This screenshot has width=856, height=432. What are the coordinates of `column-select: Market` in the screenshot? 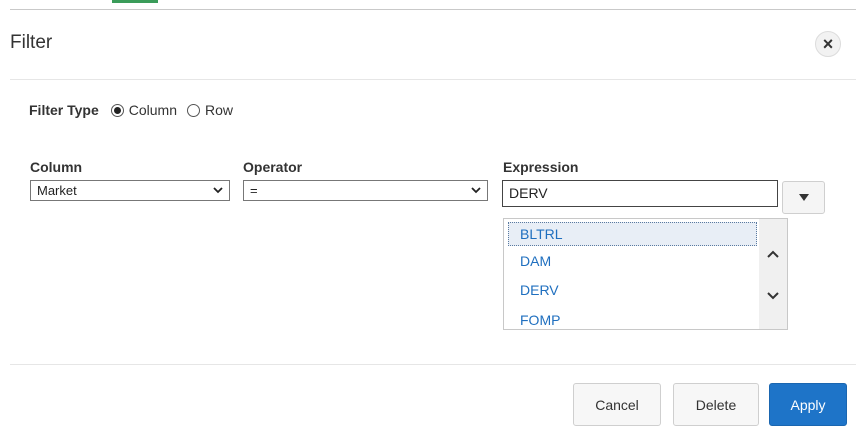 It's located at (130, 190).